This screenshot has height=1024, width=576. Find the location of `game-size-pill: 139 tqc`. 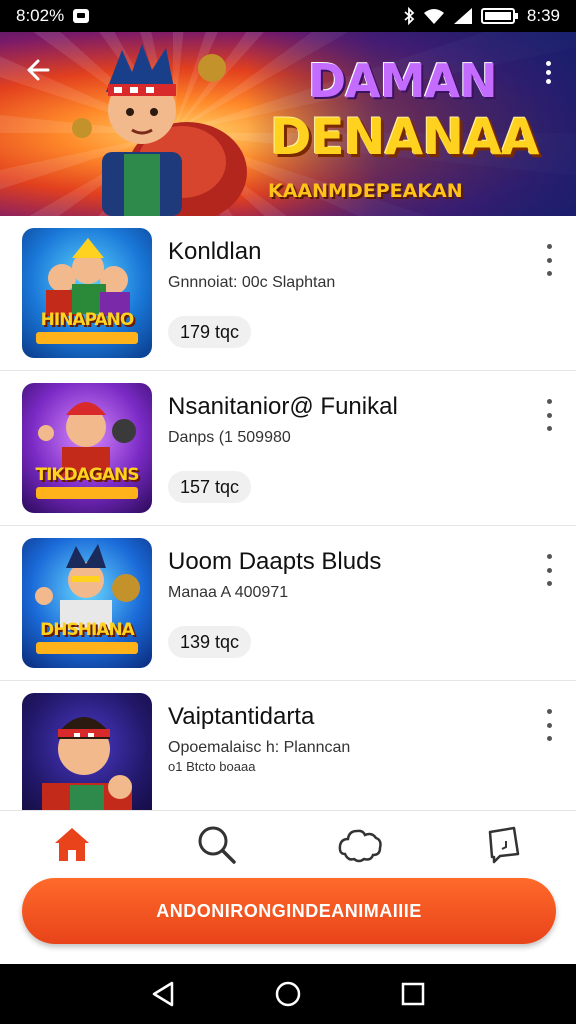

game-size-pill: 139 tqc is located at coordinates (210, 642).